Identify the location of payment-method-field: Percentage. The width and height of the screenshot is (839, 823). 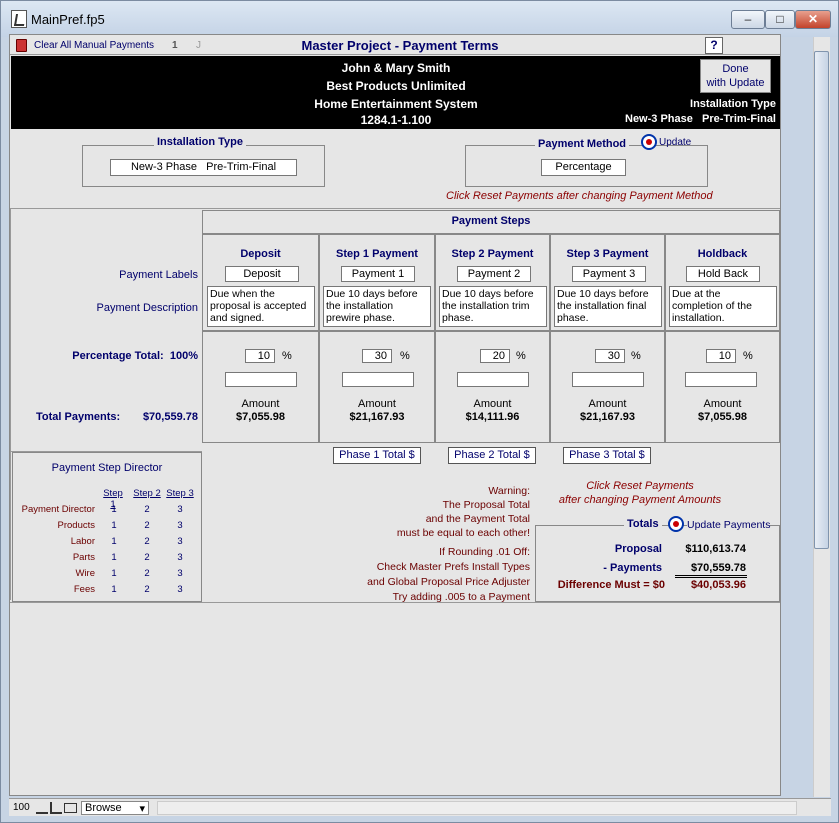
(583, 167).